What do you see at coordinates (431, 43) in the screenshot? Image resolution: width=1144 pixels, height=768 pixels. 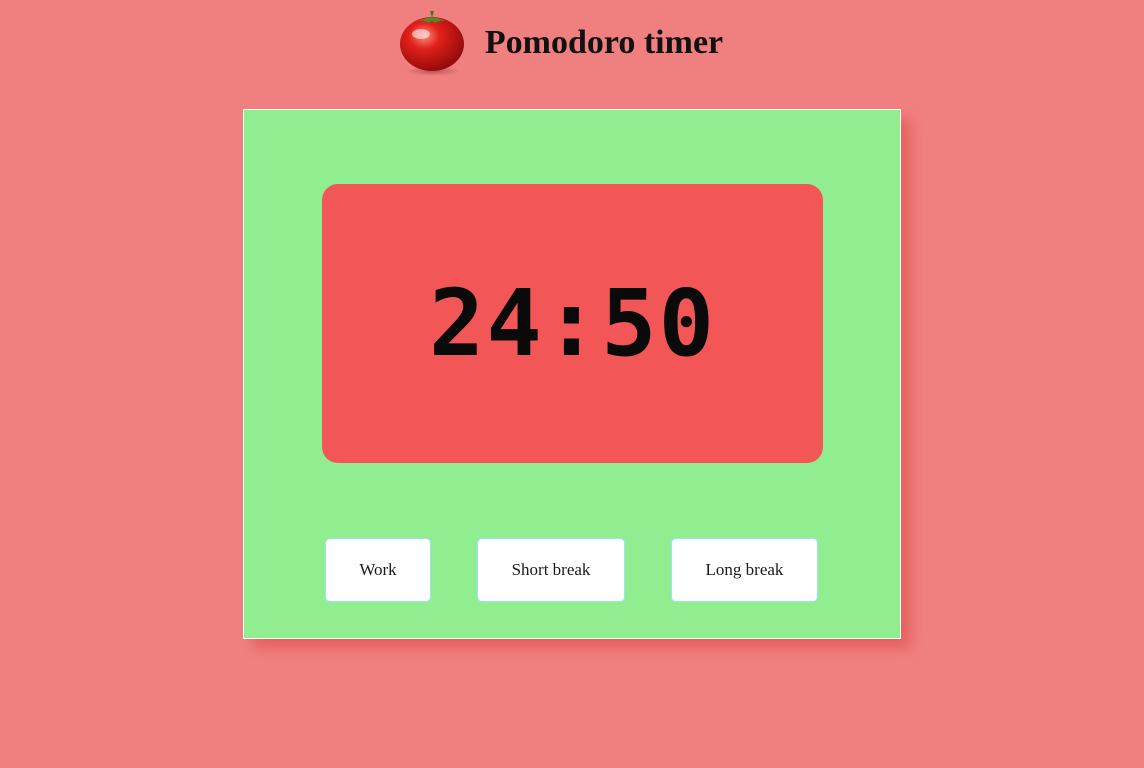 I see `tomato-icon` at bounding box center [431, 43].